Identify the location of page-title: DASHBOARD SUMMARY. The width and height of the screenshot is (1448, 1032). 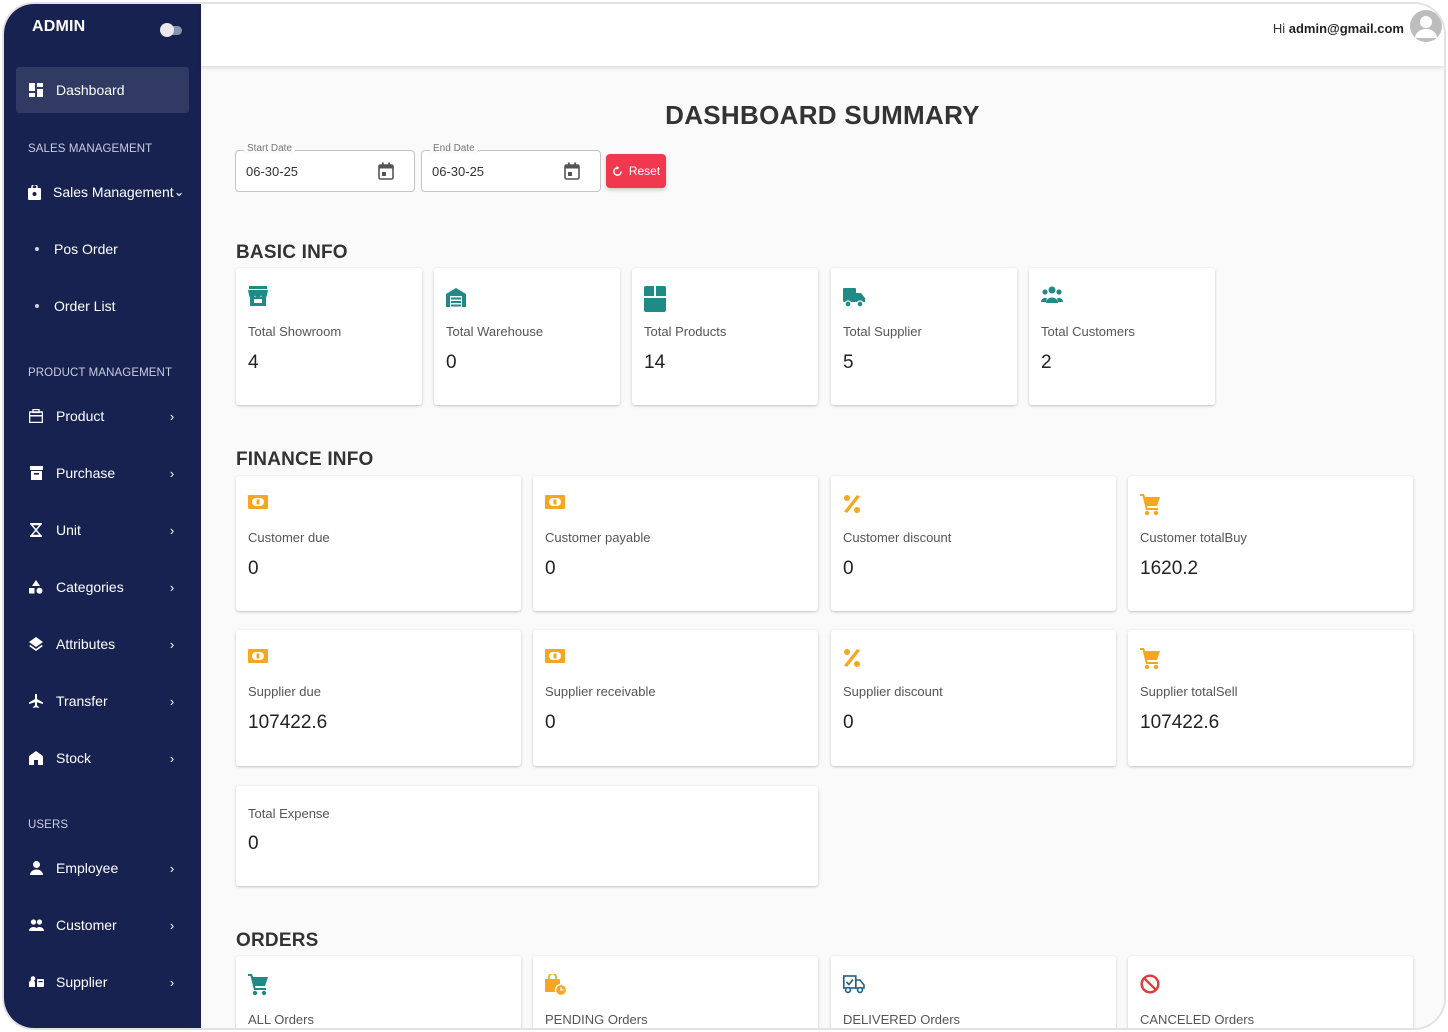
(822, 115).